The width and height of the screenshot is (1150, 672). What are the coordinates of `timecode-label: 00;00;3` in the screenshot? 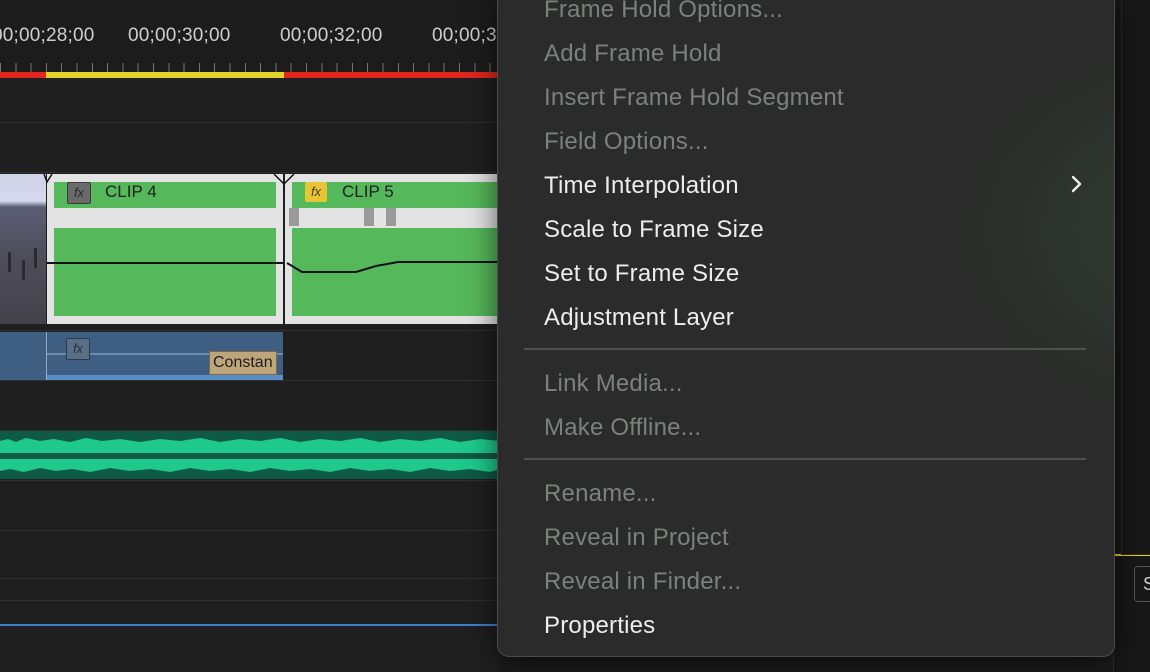 It's located at (464, 35).